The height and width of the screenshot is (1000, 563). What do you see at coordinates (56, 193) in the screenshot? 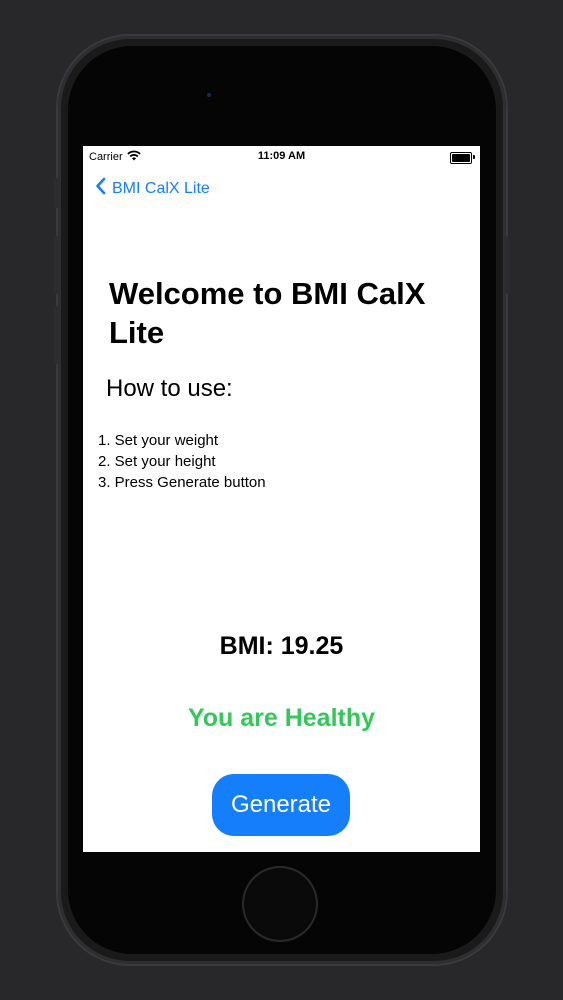
I see `mute-switch` at bounding box center [56, 193].